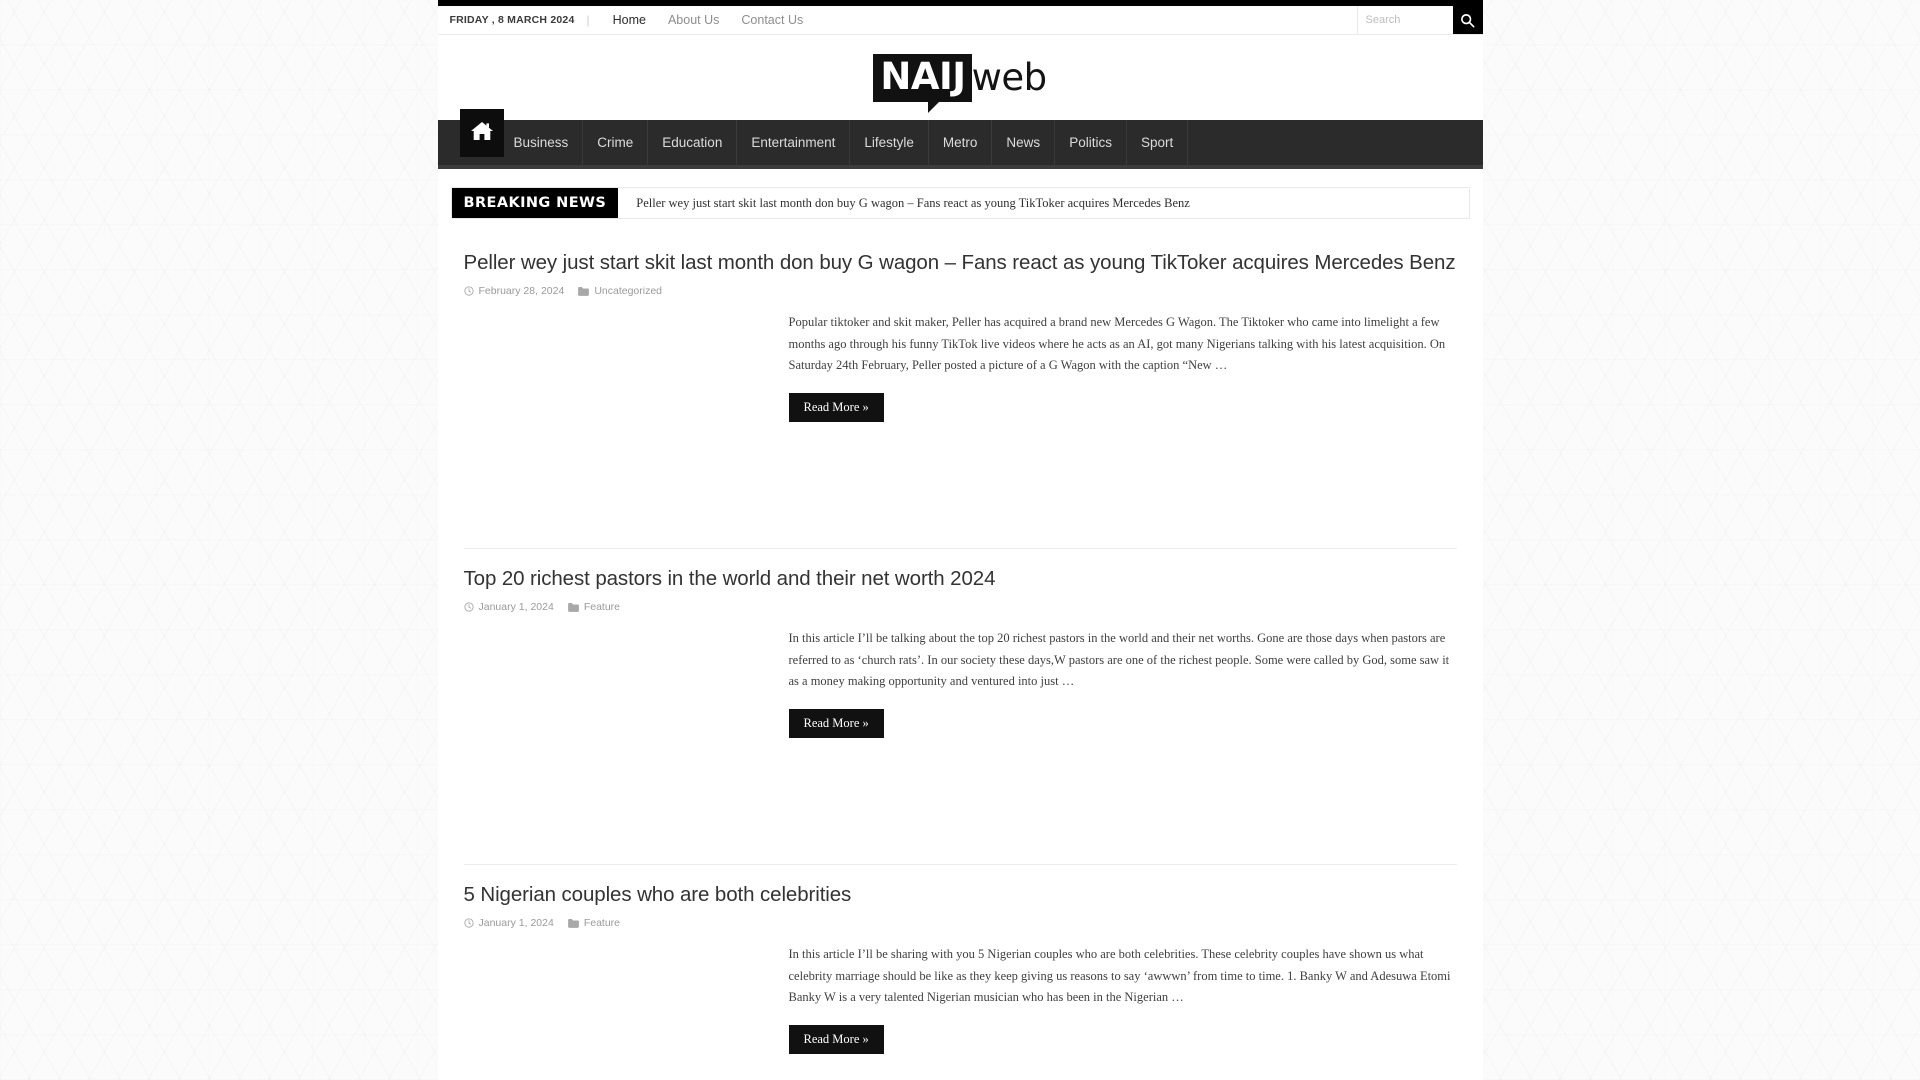  I want to click on site-header: NAIJ web, so click(960, 77).